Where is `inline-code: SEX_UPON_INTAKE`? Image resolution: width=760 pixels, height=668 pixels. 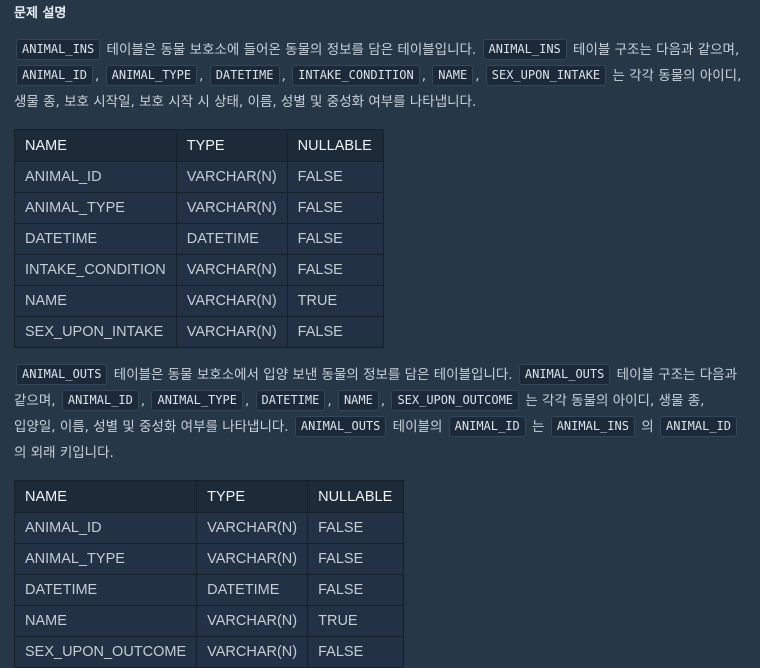
inline-code: SEX_UPON_INTAKE is located at coordinates (546, 75).